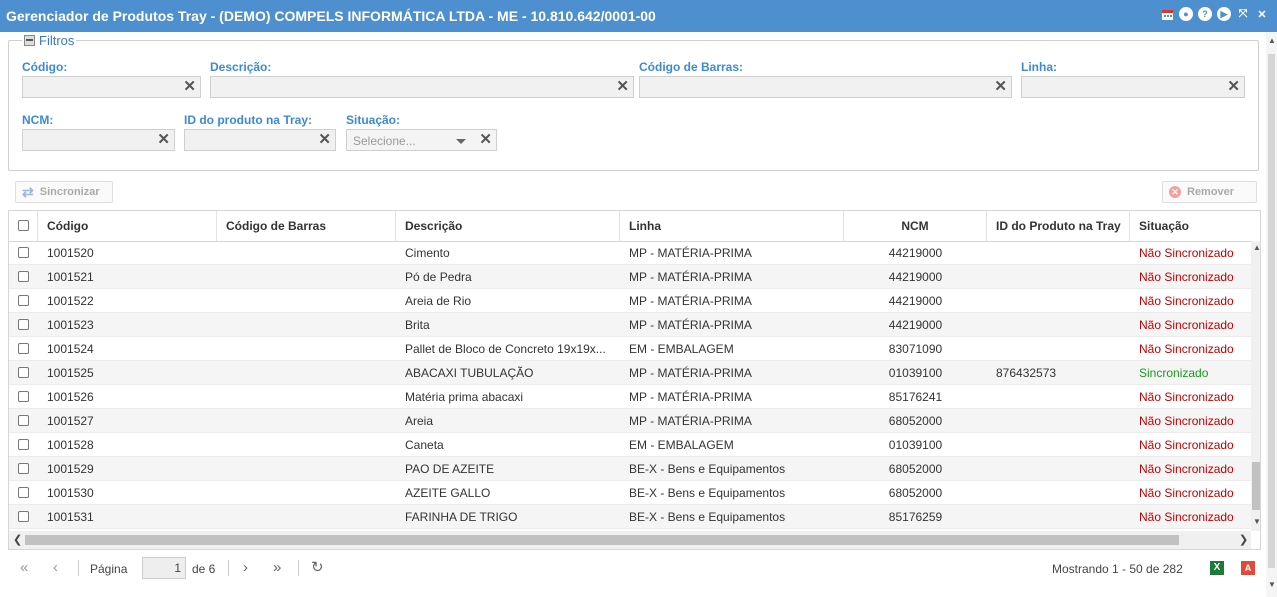  What do you see at coordinates (421, 140) in the screenshot?
I see `situacao-select: Selecione... ✕` at bounding box center [421, 140].